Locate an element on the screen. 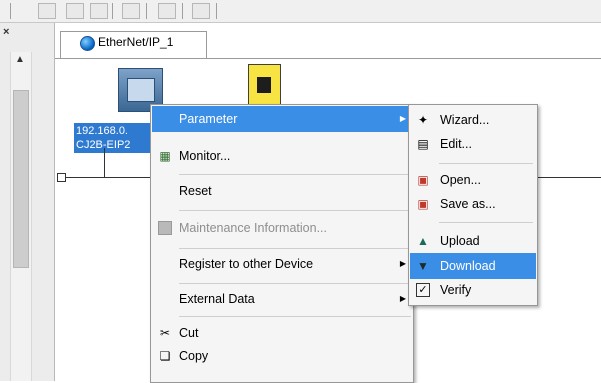  menu-item-label: Register to other Device is located at coordinates (246, 264).